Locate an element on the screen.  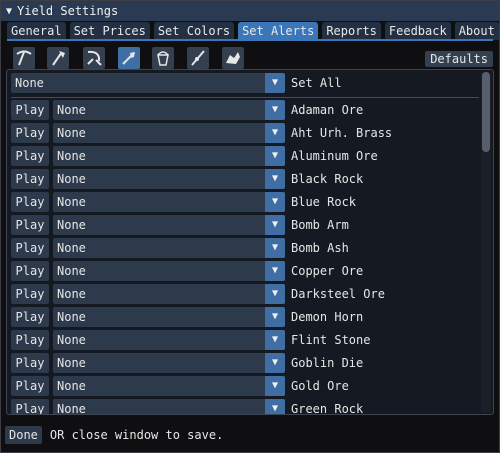
set-all-row: None ▼ Set All is located at coordinates (176, 83).